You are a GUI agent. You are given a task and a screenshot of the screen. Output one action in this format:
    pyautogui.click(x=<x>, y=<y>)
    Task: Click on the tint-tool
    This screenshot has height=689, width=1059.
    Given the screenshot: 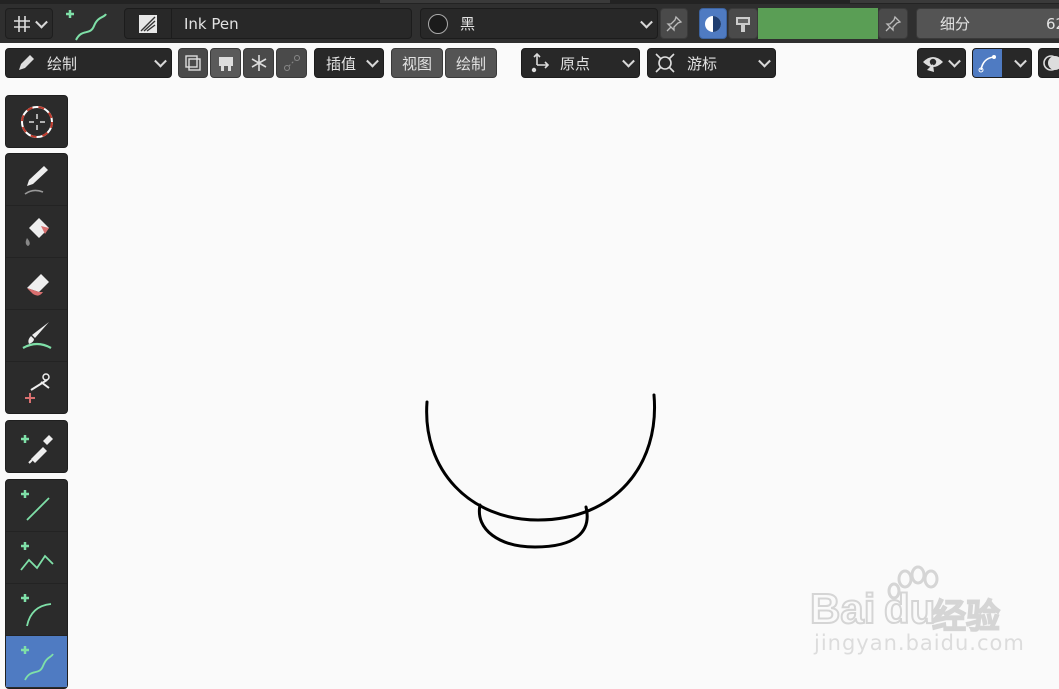 What is the action you would take?
    pyautogui.click(x=36, y=336)
    